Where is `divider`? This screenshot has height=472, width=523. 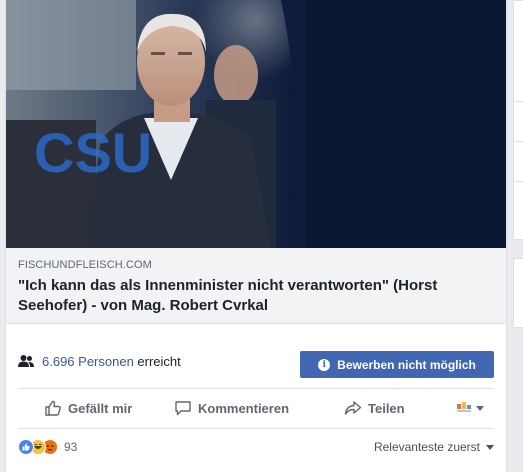 divider is located at coordinates (256, 428).